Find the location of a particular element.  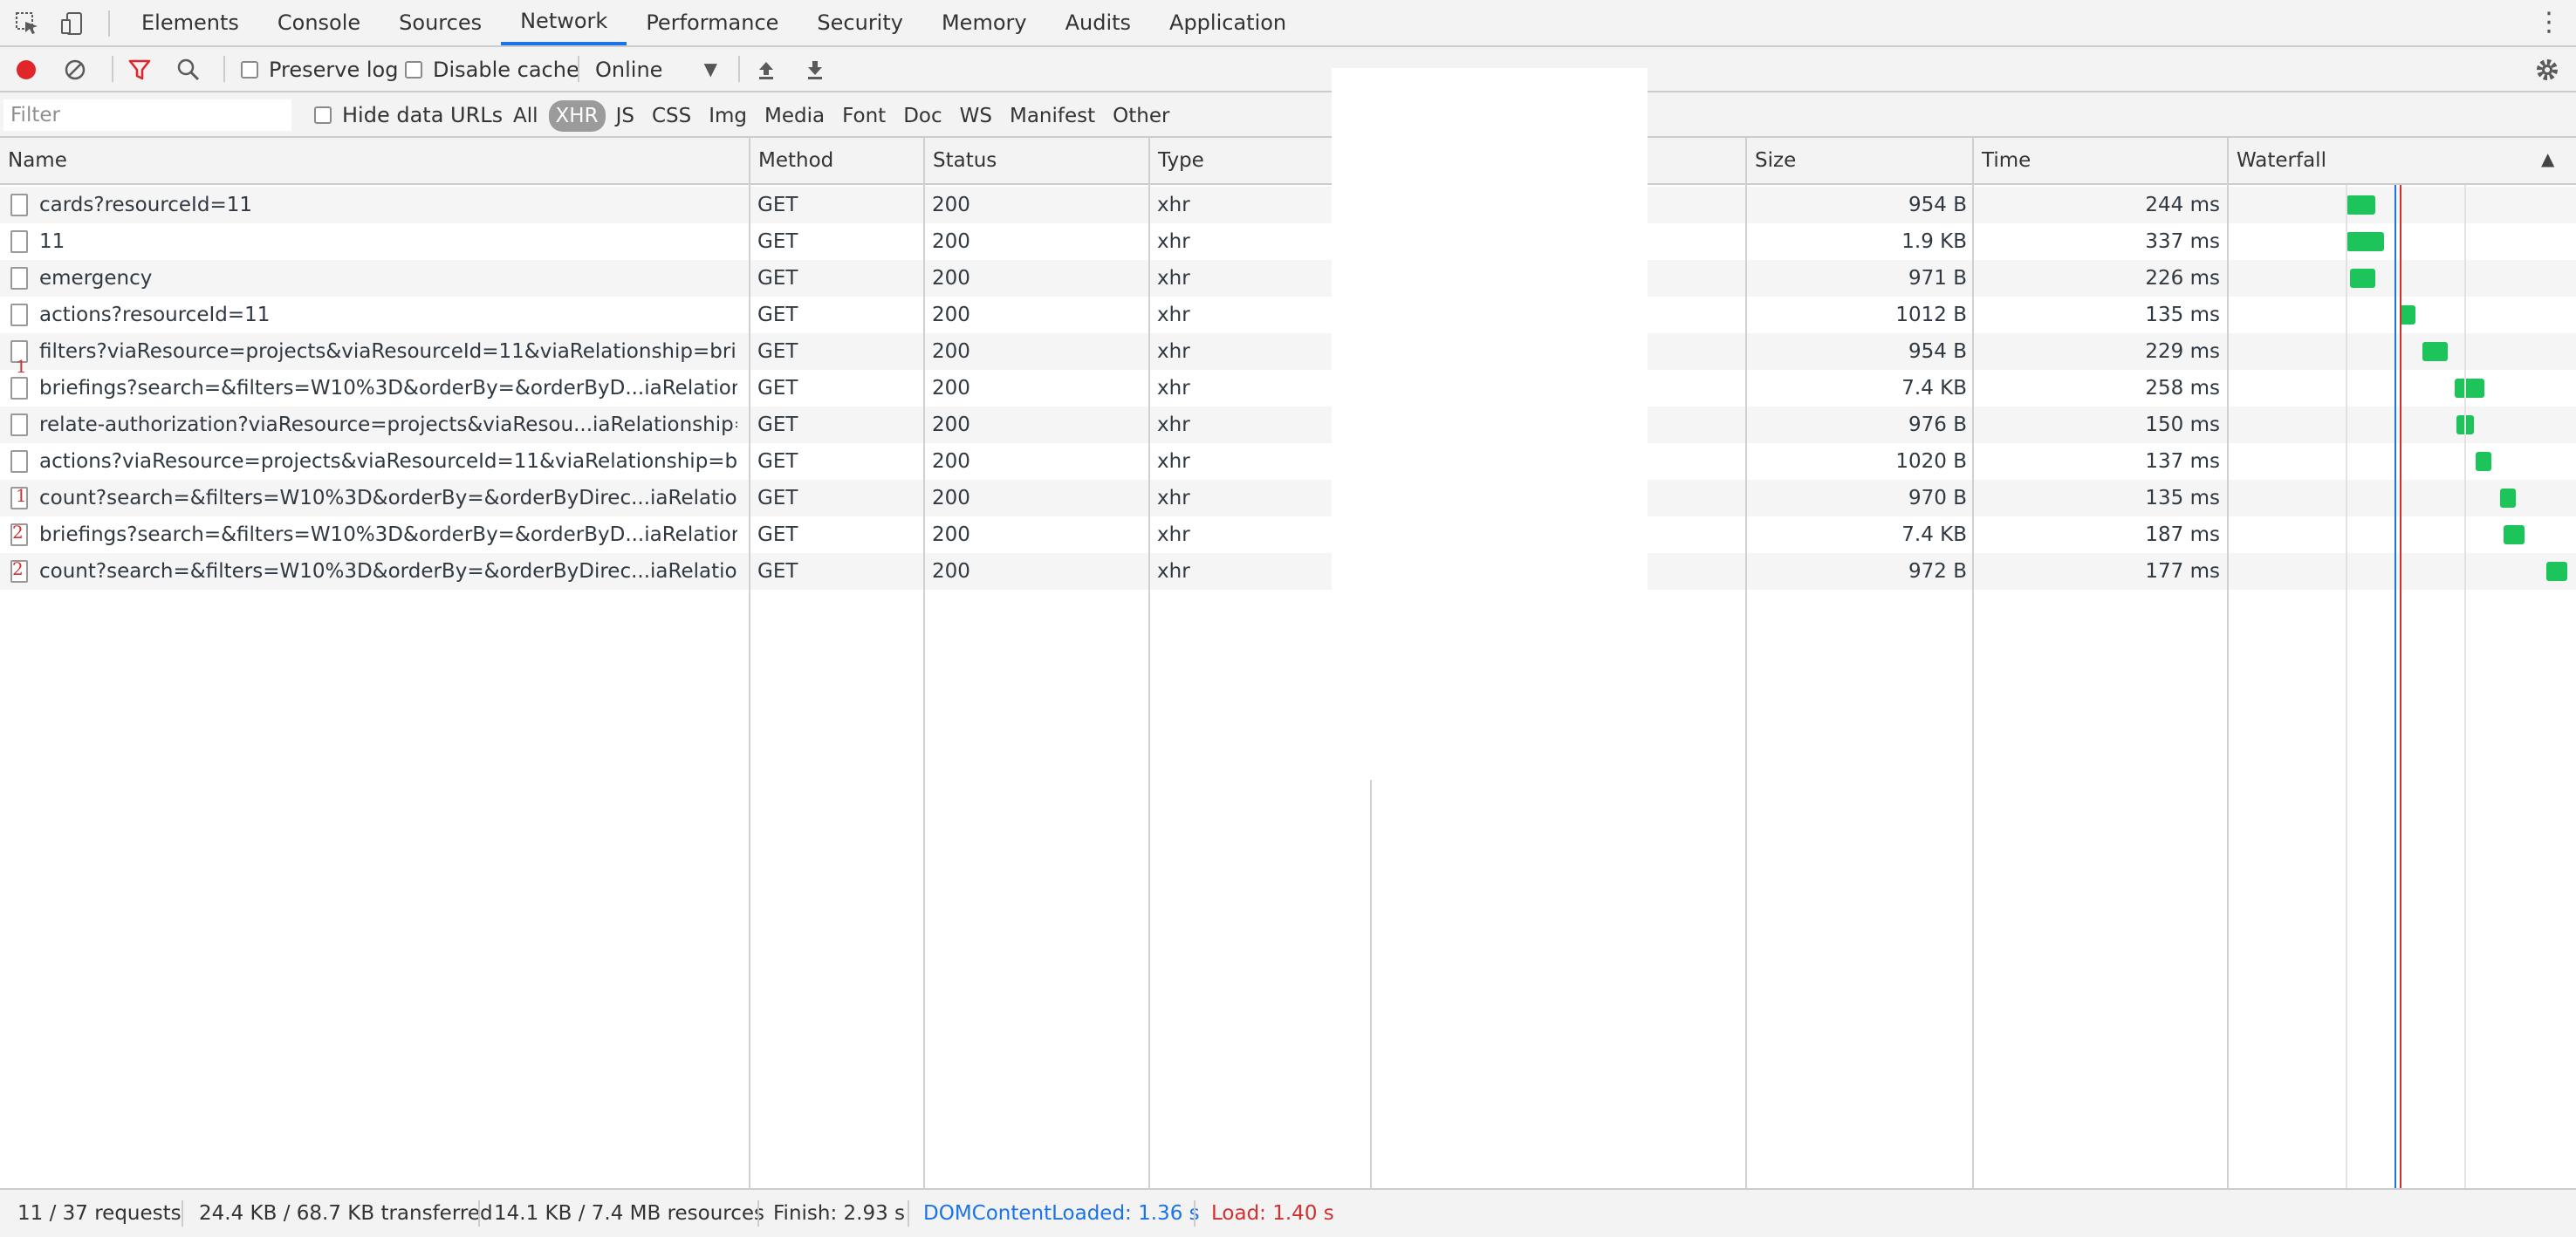

tab-elements: Elements is located at coordinates (190, 22).